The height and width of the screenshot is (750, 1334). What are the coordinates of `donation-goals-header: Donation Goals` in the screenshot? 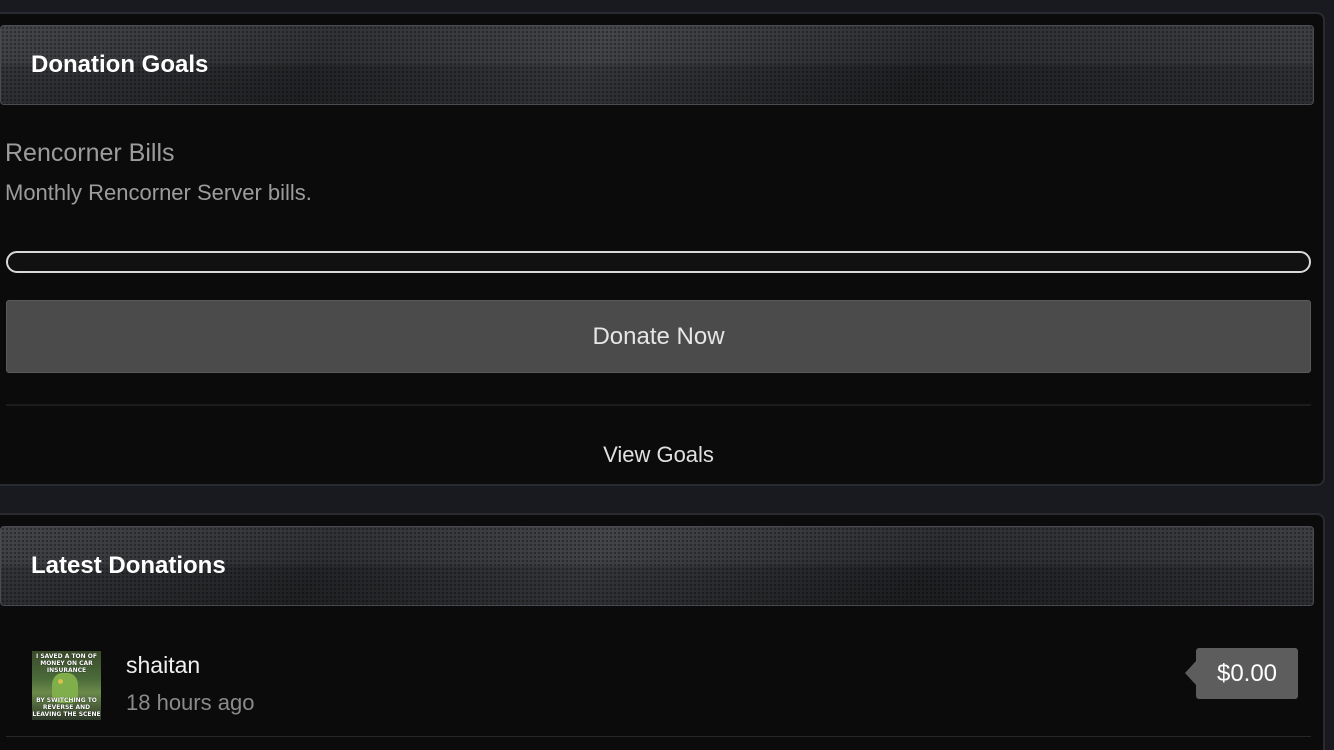 It's located at (657, 65).